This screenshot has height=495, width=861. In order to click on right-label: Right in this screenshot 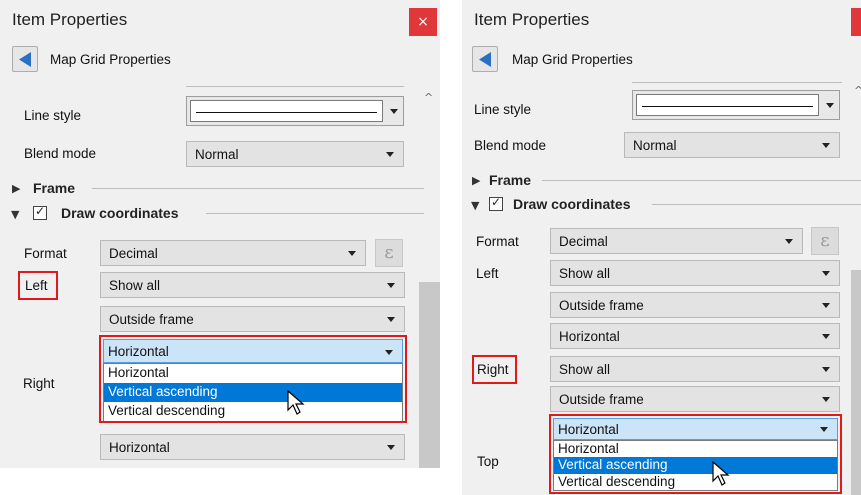, I will do `click(39, 383)`.